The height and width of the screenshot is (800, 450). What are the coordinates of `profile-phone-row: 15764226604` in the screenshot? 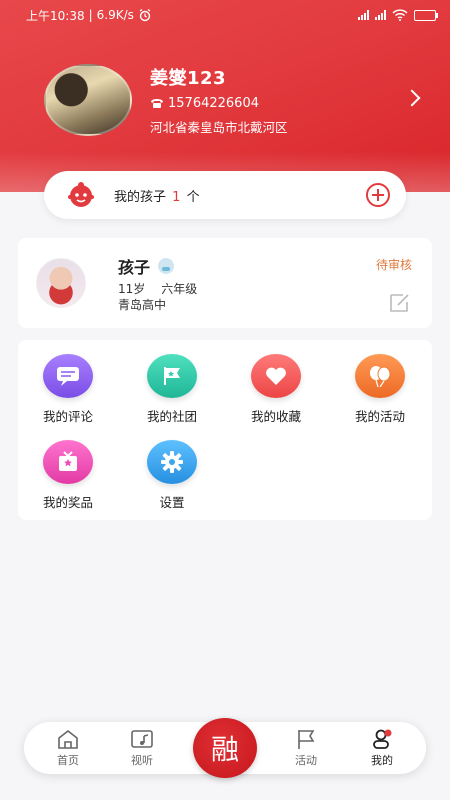 It's located at (219, 103).